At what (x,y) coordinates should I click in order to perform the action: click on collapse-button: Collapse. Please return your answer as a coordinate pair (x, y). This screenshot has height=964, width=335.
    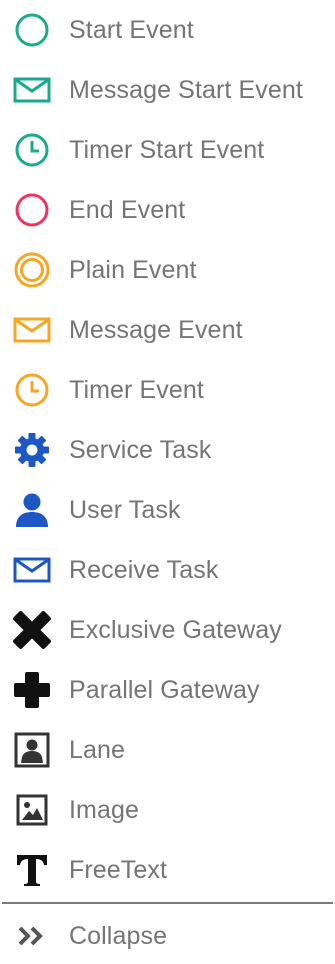
    Looking at the image, I should click on (167, 936).